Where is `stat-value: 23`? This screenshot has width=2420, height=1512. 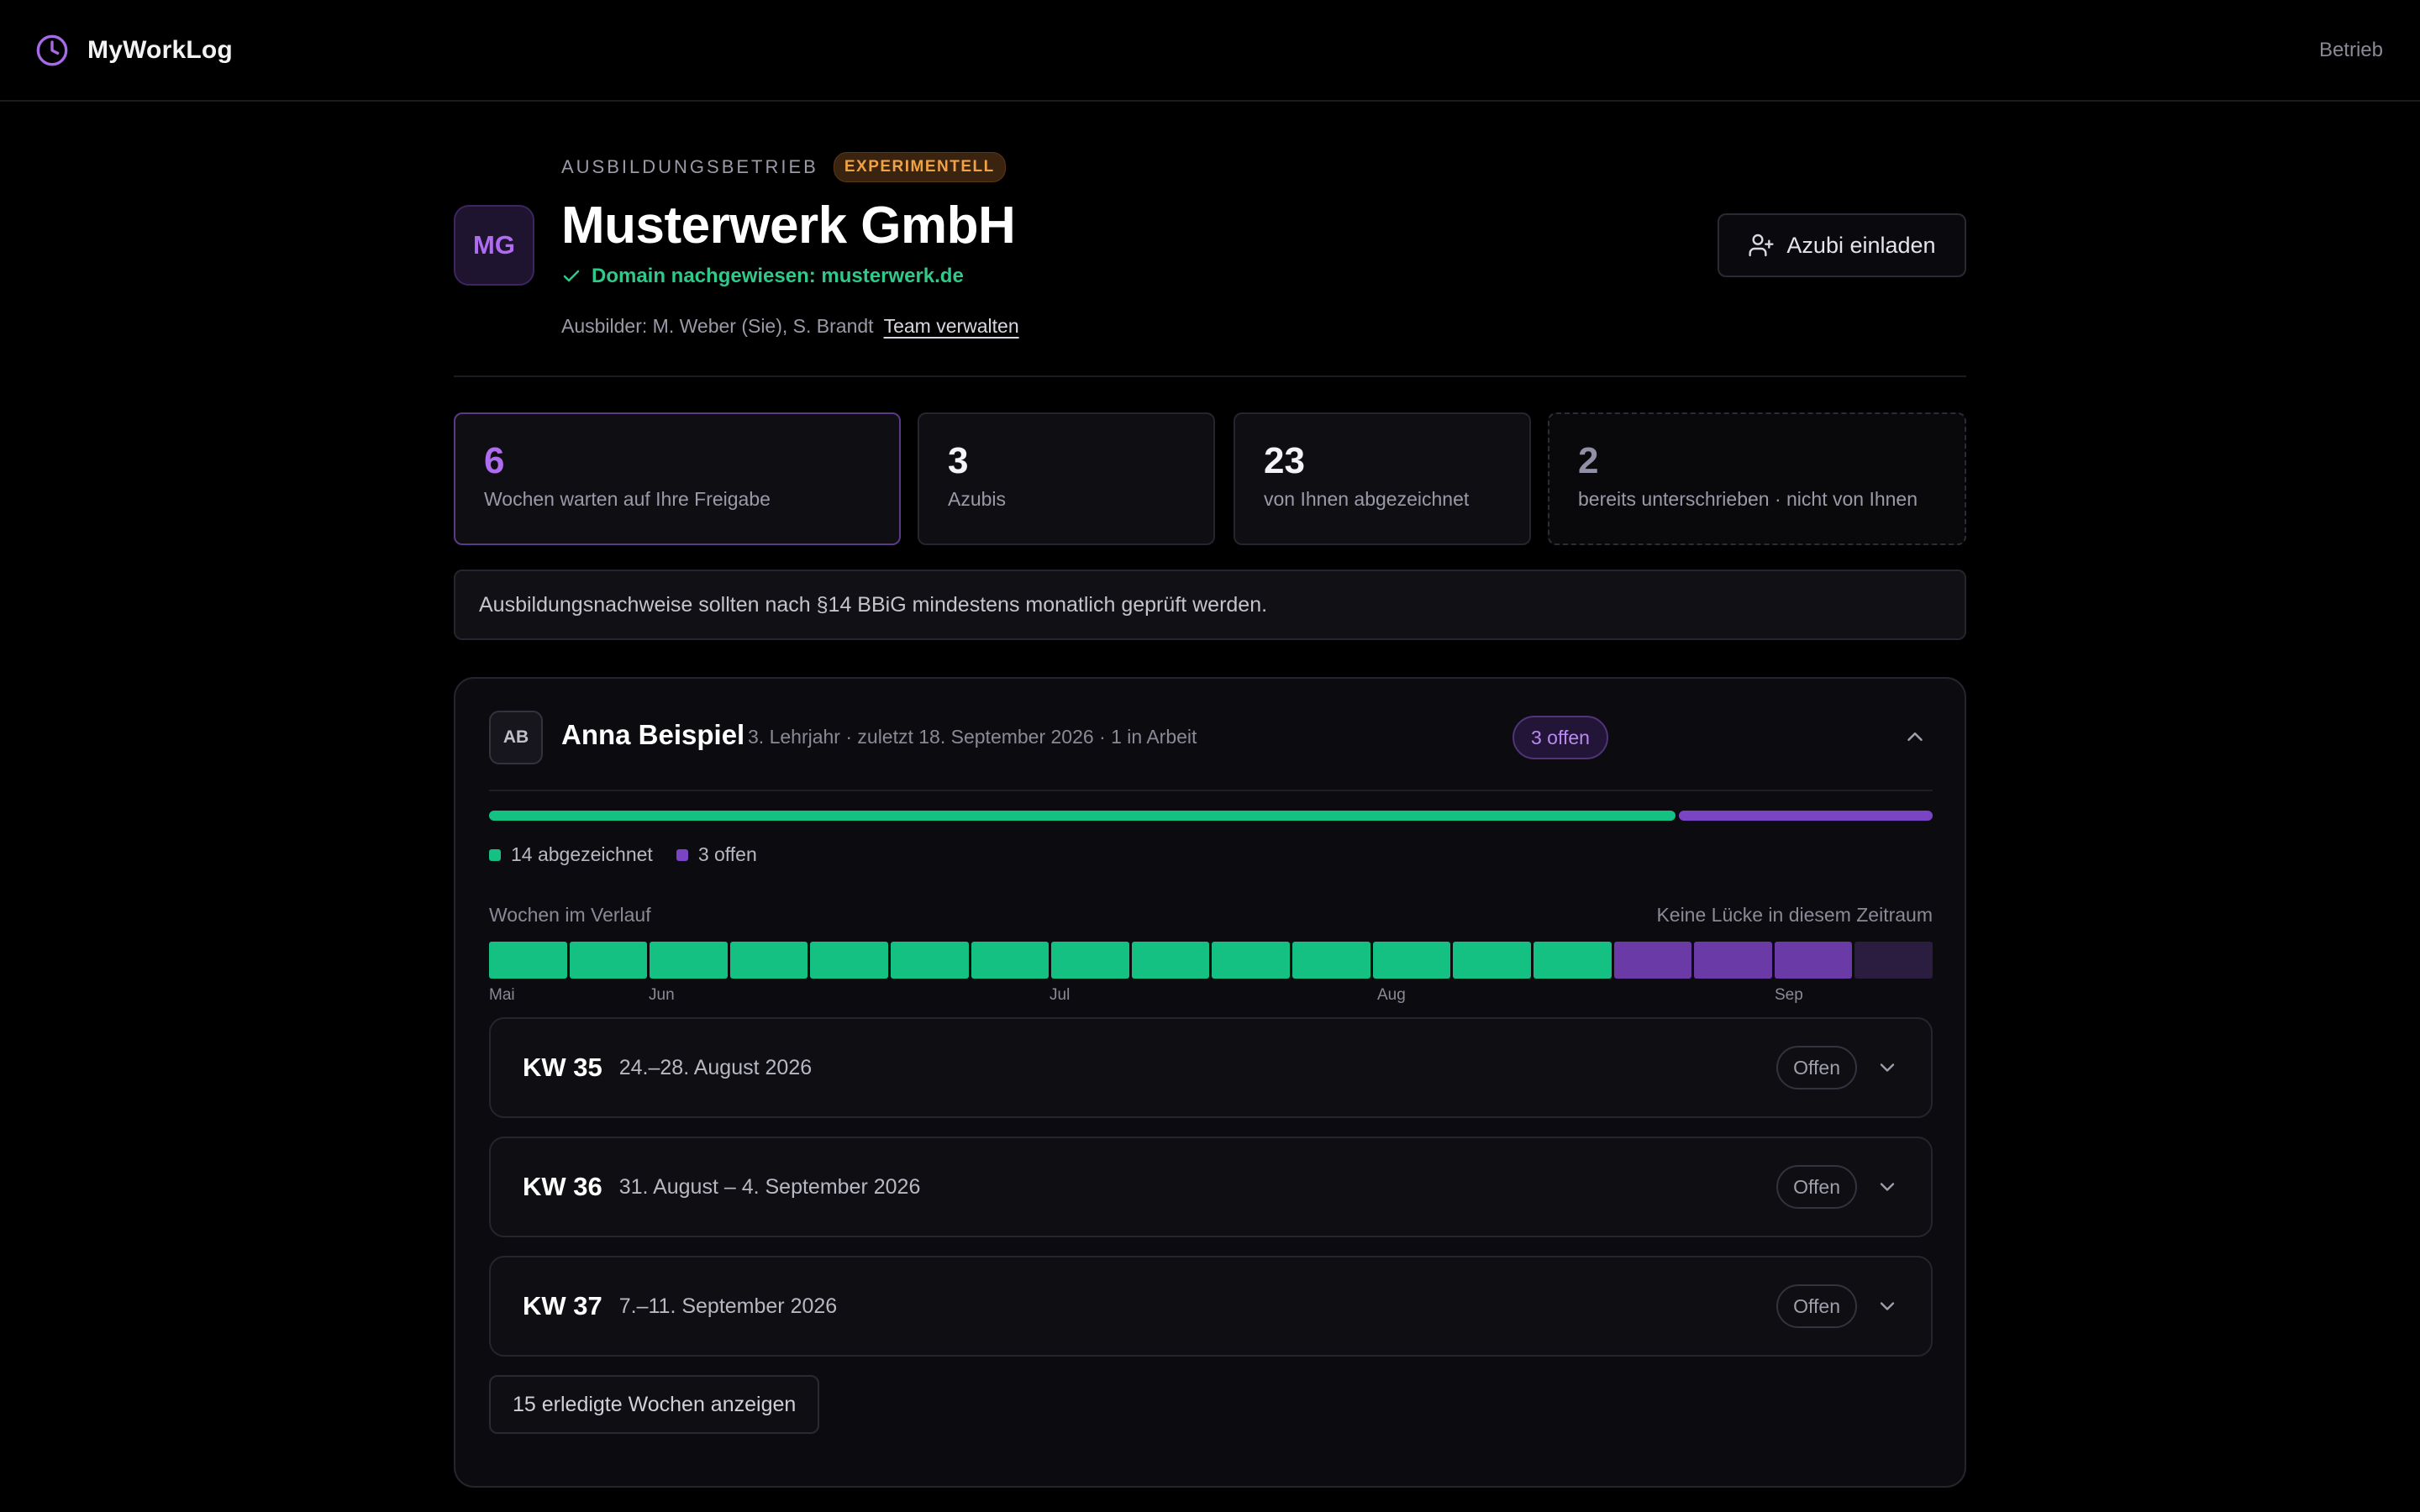 stat-value: 23 is located at coordinates (1285, 460).